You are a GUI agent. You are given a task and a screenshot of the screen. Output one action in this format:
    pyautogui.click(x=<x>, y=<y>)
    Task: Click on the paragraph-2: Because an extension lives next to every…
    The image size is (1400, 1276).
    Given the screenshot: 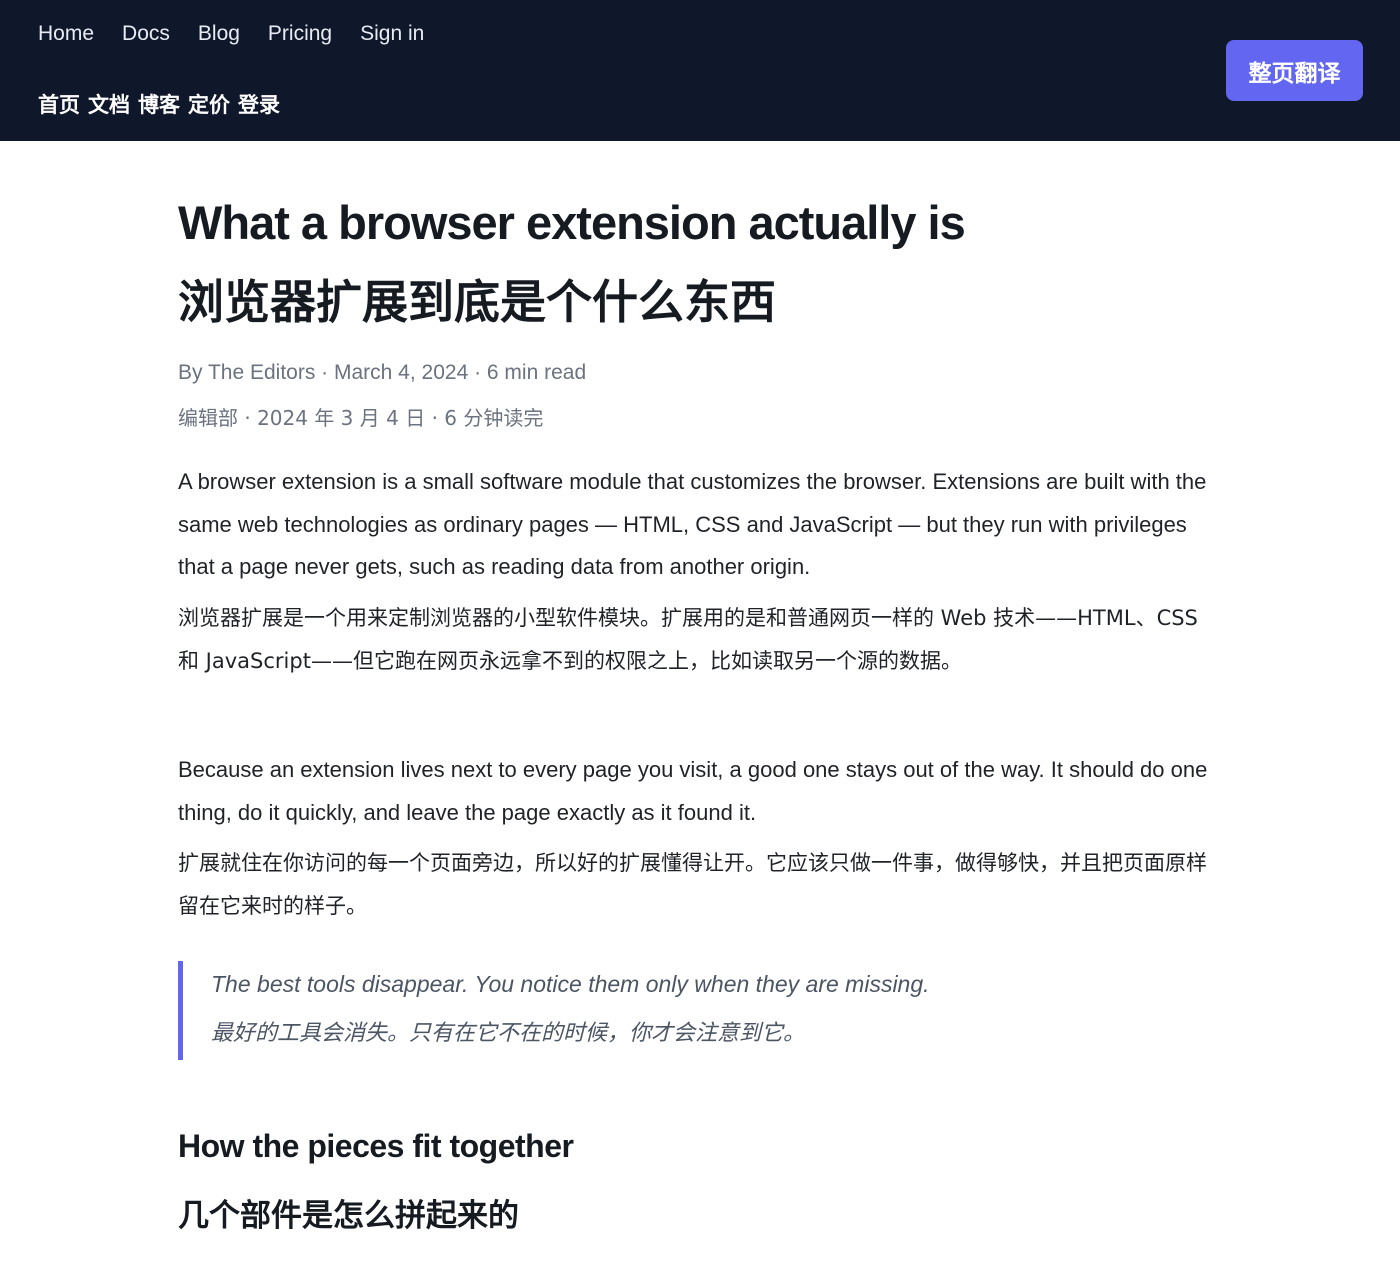 What is the action you would take?
    pyautogui.click(x=693, y=791)
    